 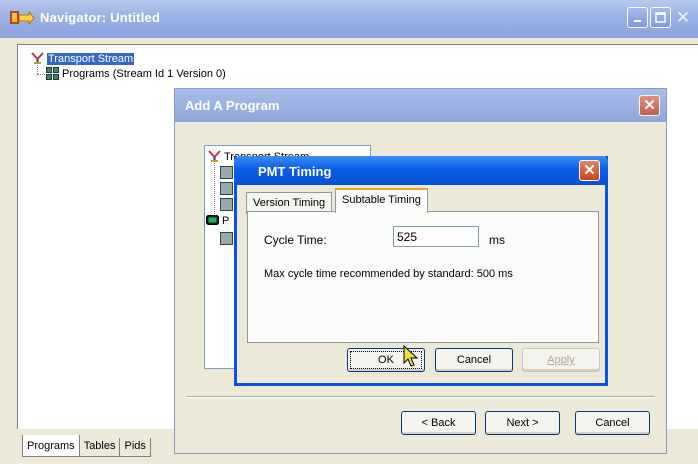 I want to click on tree-item-p: P, so click(x=217, y=220).